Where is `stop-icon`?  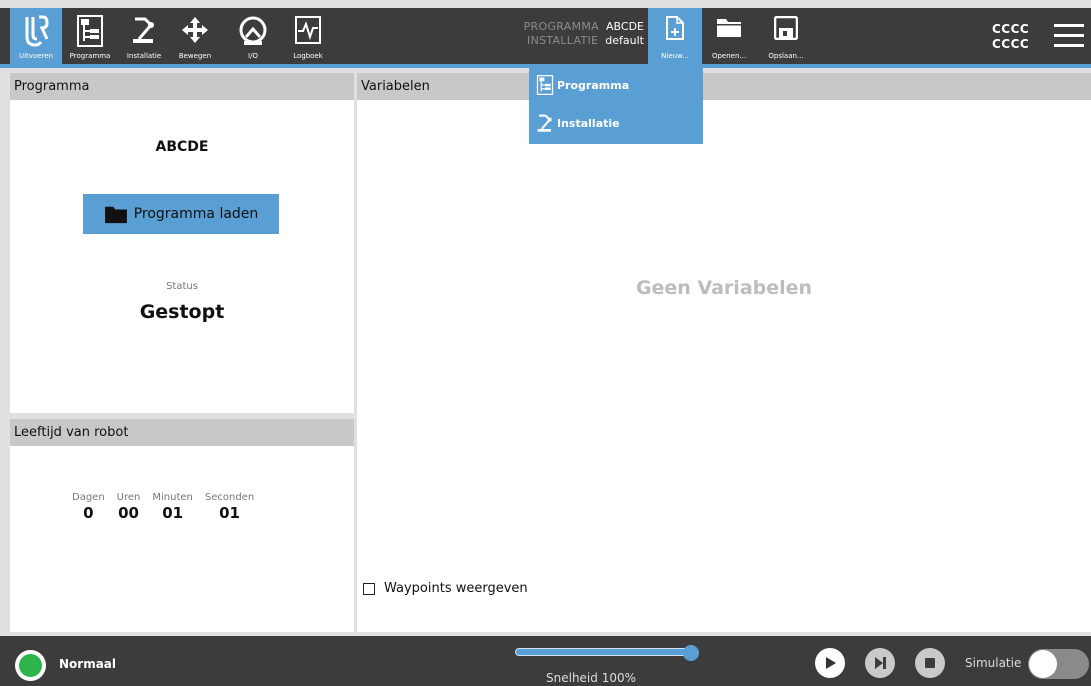 stop-icon is located at coordinates (930, 663).